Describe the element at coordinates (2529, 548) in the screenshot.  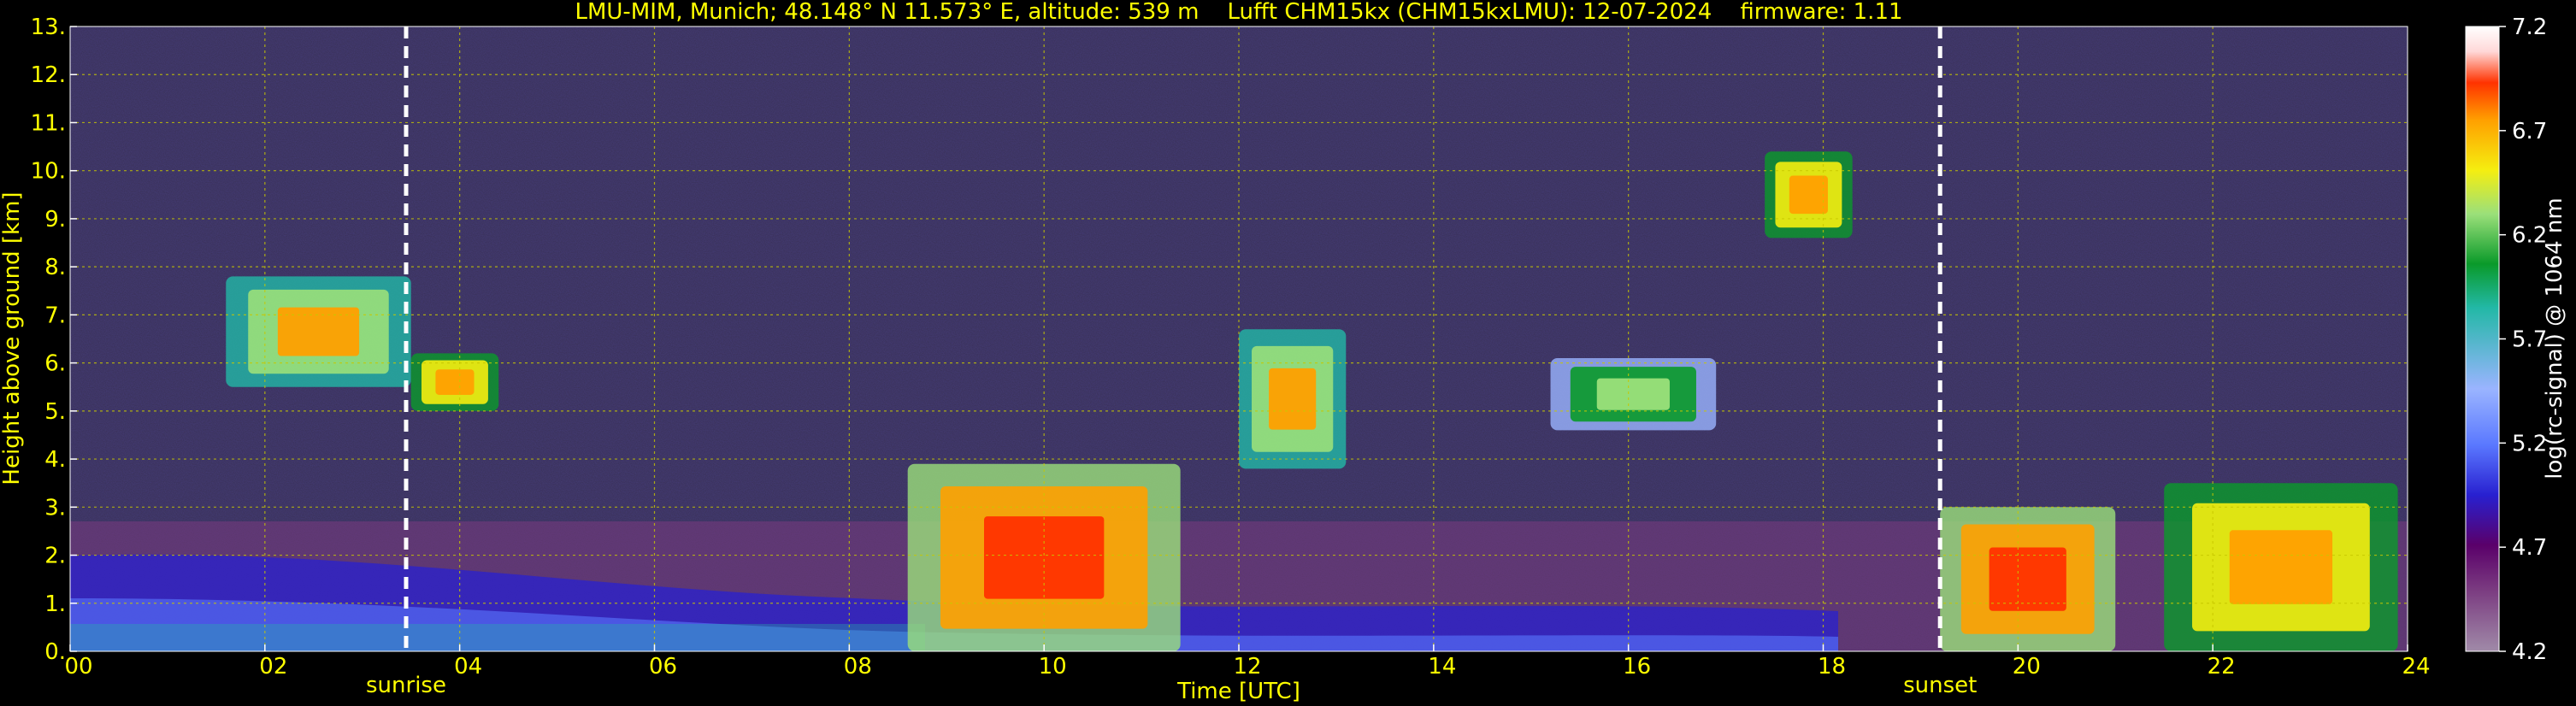
I see `colorbar-tick-label: 4.7` at that location.